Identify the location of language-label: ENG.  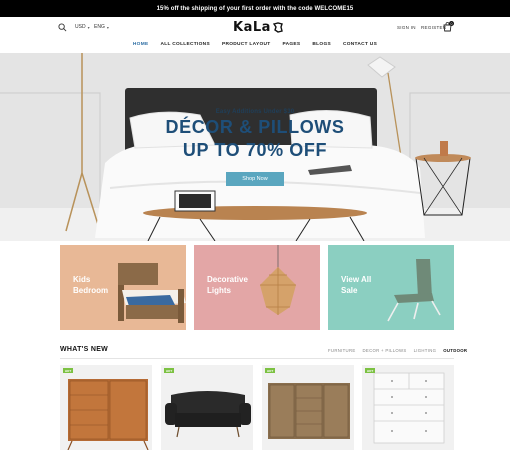
(99, 27).